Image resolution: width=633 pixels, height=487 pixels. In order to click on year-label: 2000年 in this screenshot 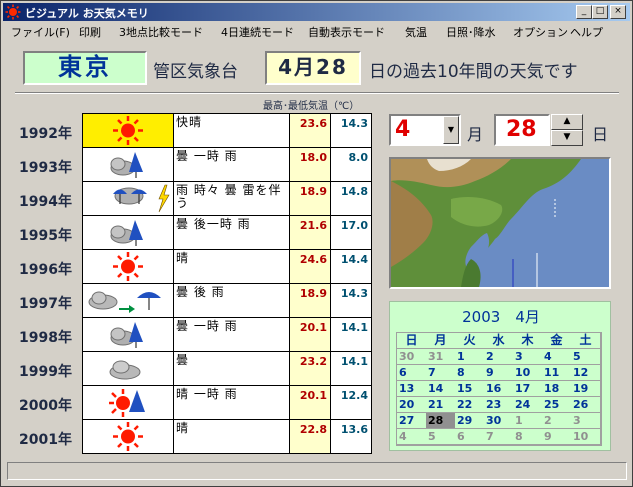, I will do `click(45, 406)`.